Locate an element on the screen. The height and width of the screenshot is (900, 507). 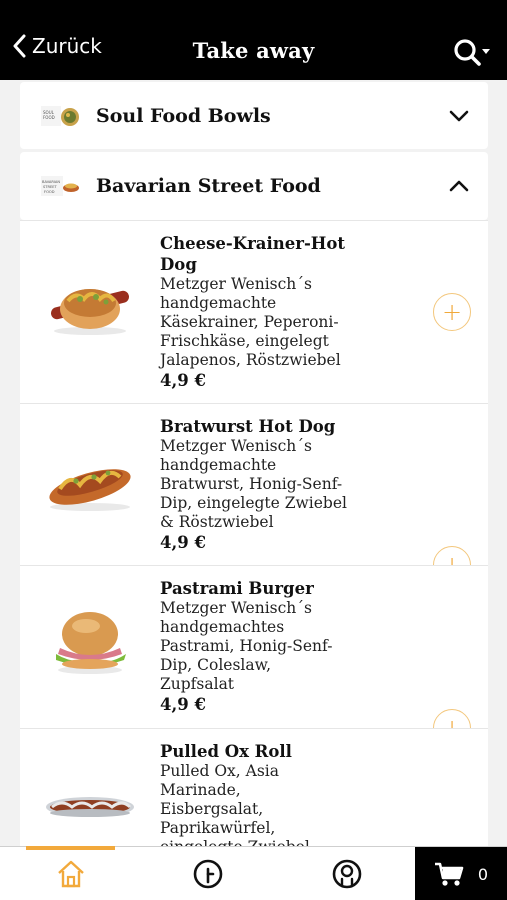
item-description: Frischkäse, eingelegt is located at coordinates (244, 341).